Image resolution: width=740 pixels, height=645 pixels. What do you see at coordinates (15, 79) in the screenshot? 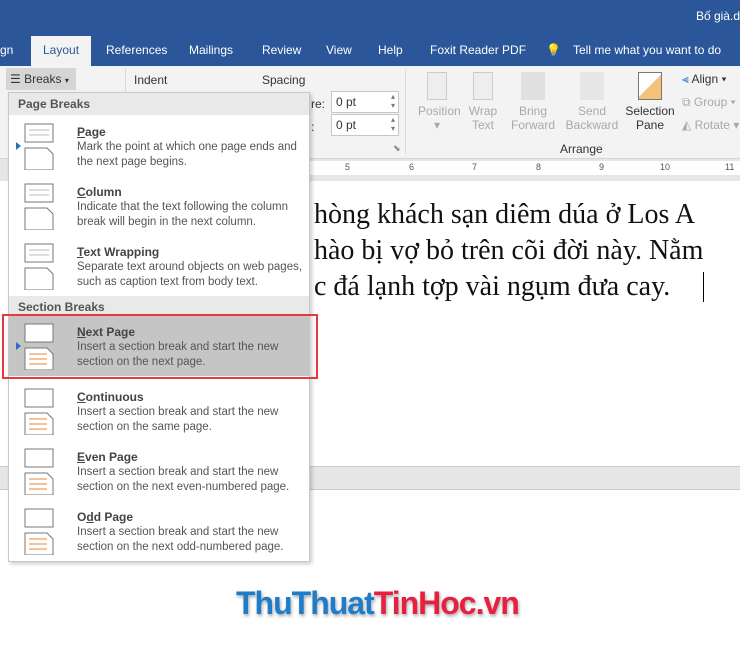
I see `breaks-icon: ☰` at bounding box center [15, 79].